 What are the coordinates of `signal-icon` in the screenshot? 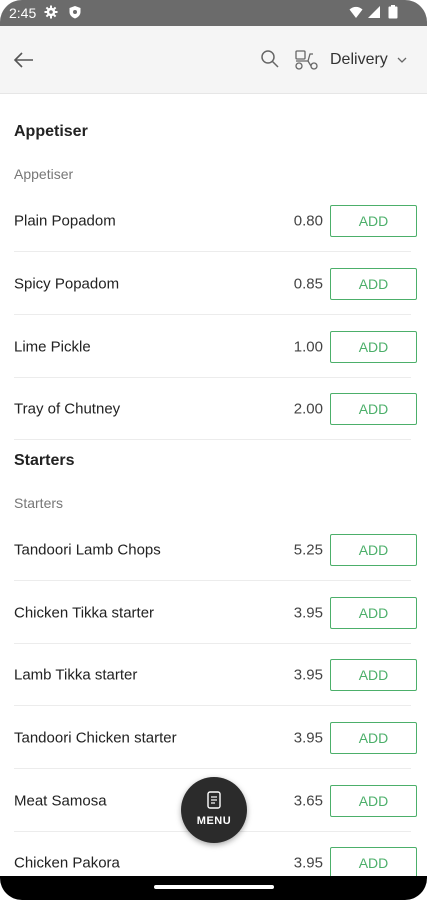 It's located at (374, 12).